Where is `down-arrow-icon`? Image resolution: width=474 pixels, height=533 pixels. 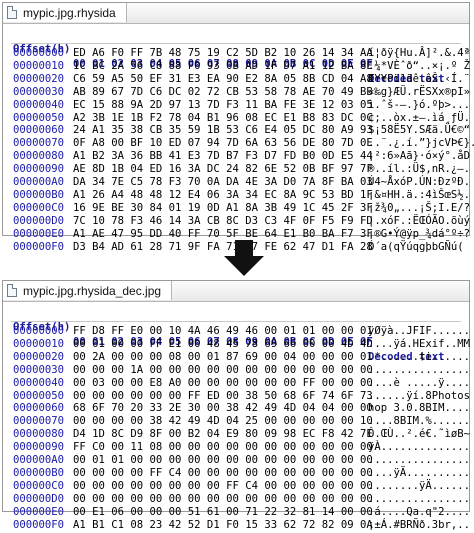 down-arrow-icon is located at coordinates (244, 258).